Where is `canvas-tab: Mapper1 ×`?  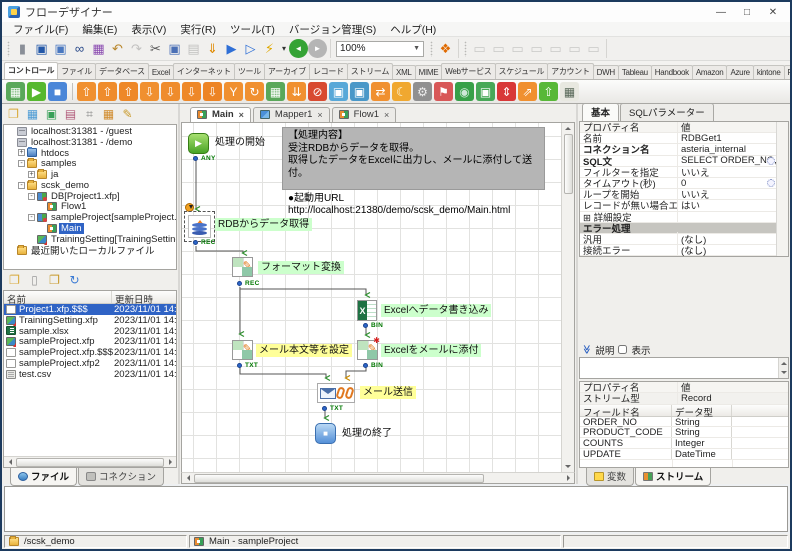 canvas-tab: Mapper1 × is located at coordinates (291, 114).